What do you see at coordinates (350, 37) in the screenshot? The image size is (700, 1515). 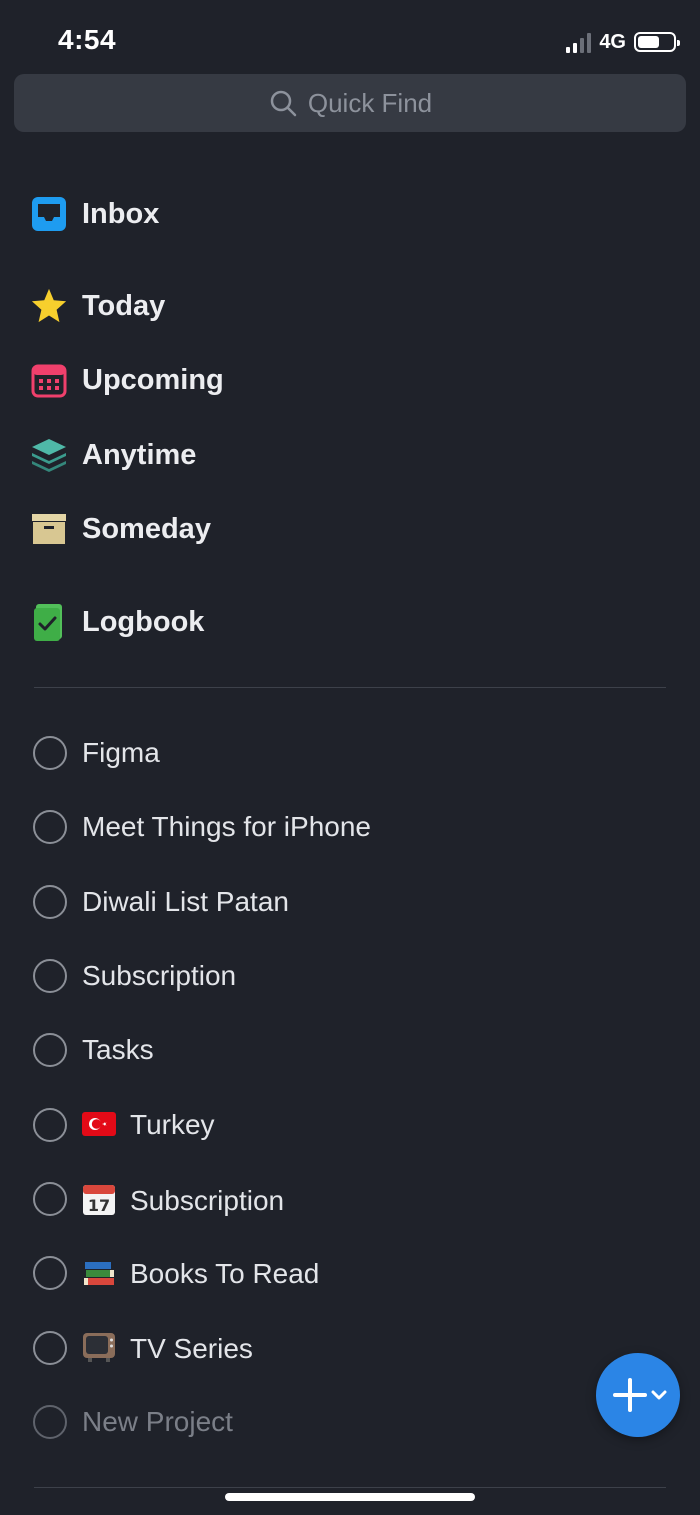 I see `status-bar: 4:54 4G` at bounding box center [350, 37].